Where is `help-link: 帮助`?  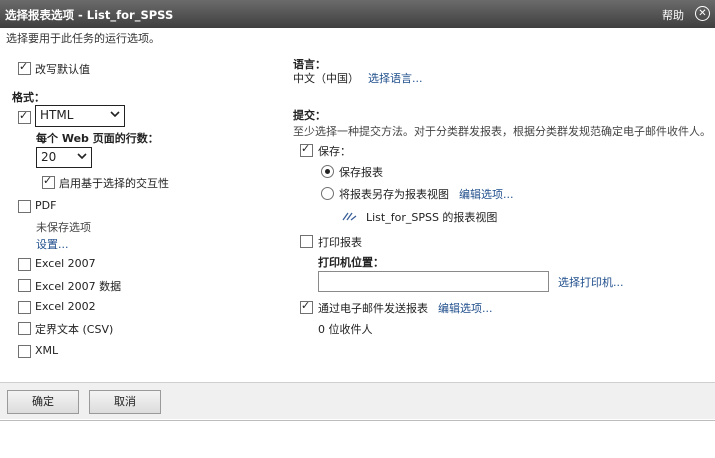
help-link: 帮助 is located at coordinates (673, 15).